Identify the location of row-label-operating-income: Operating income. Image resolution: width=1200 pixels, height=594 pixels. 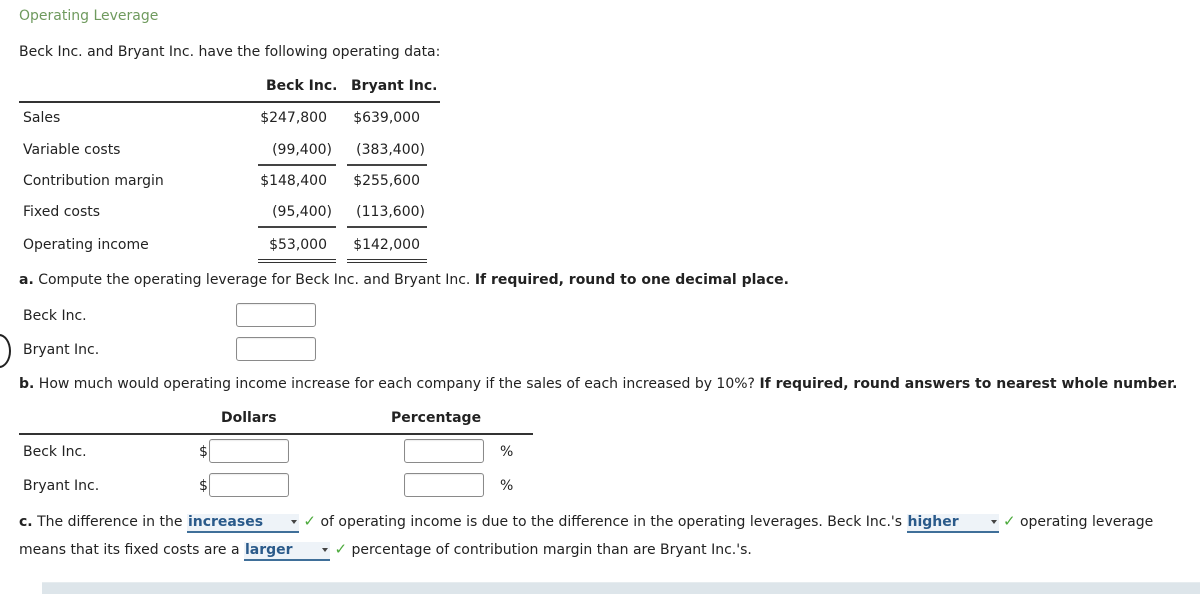
(86, 245).